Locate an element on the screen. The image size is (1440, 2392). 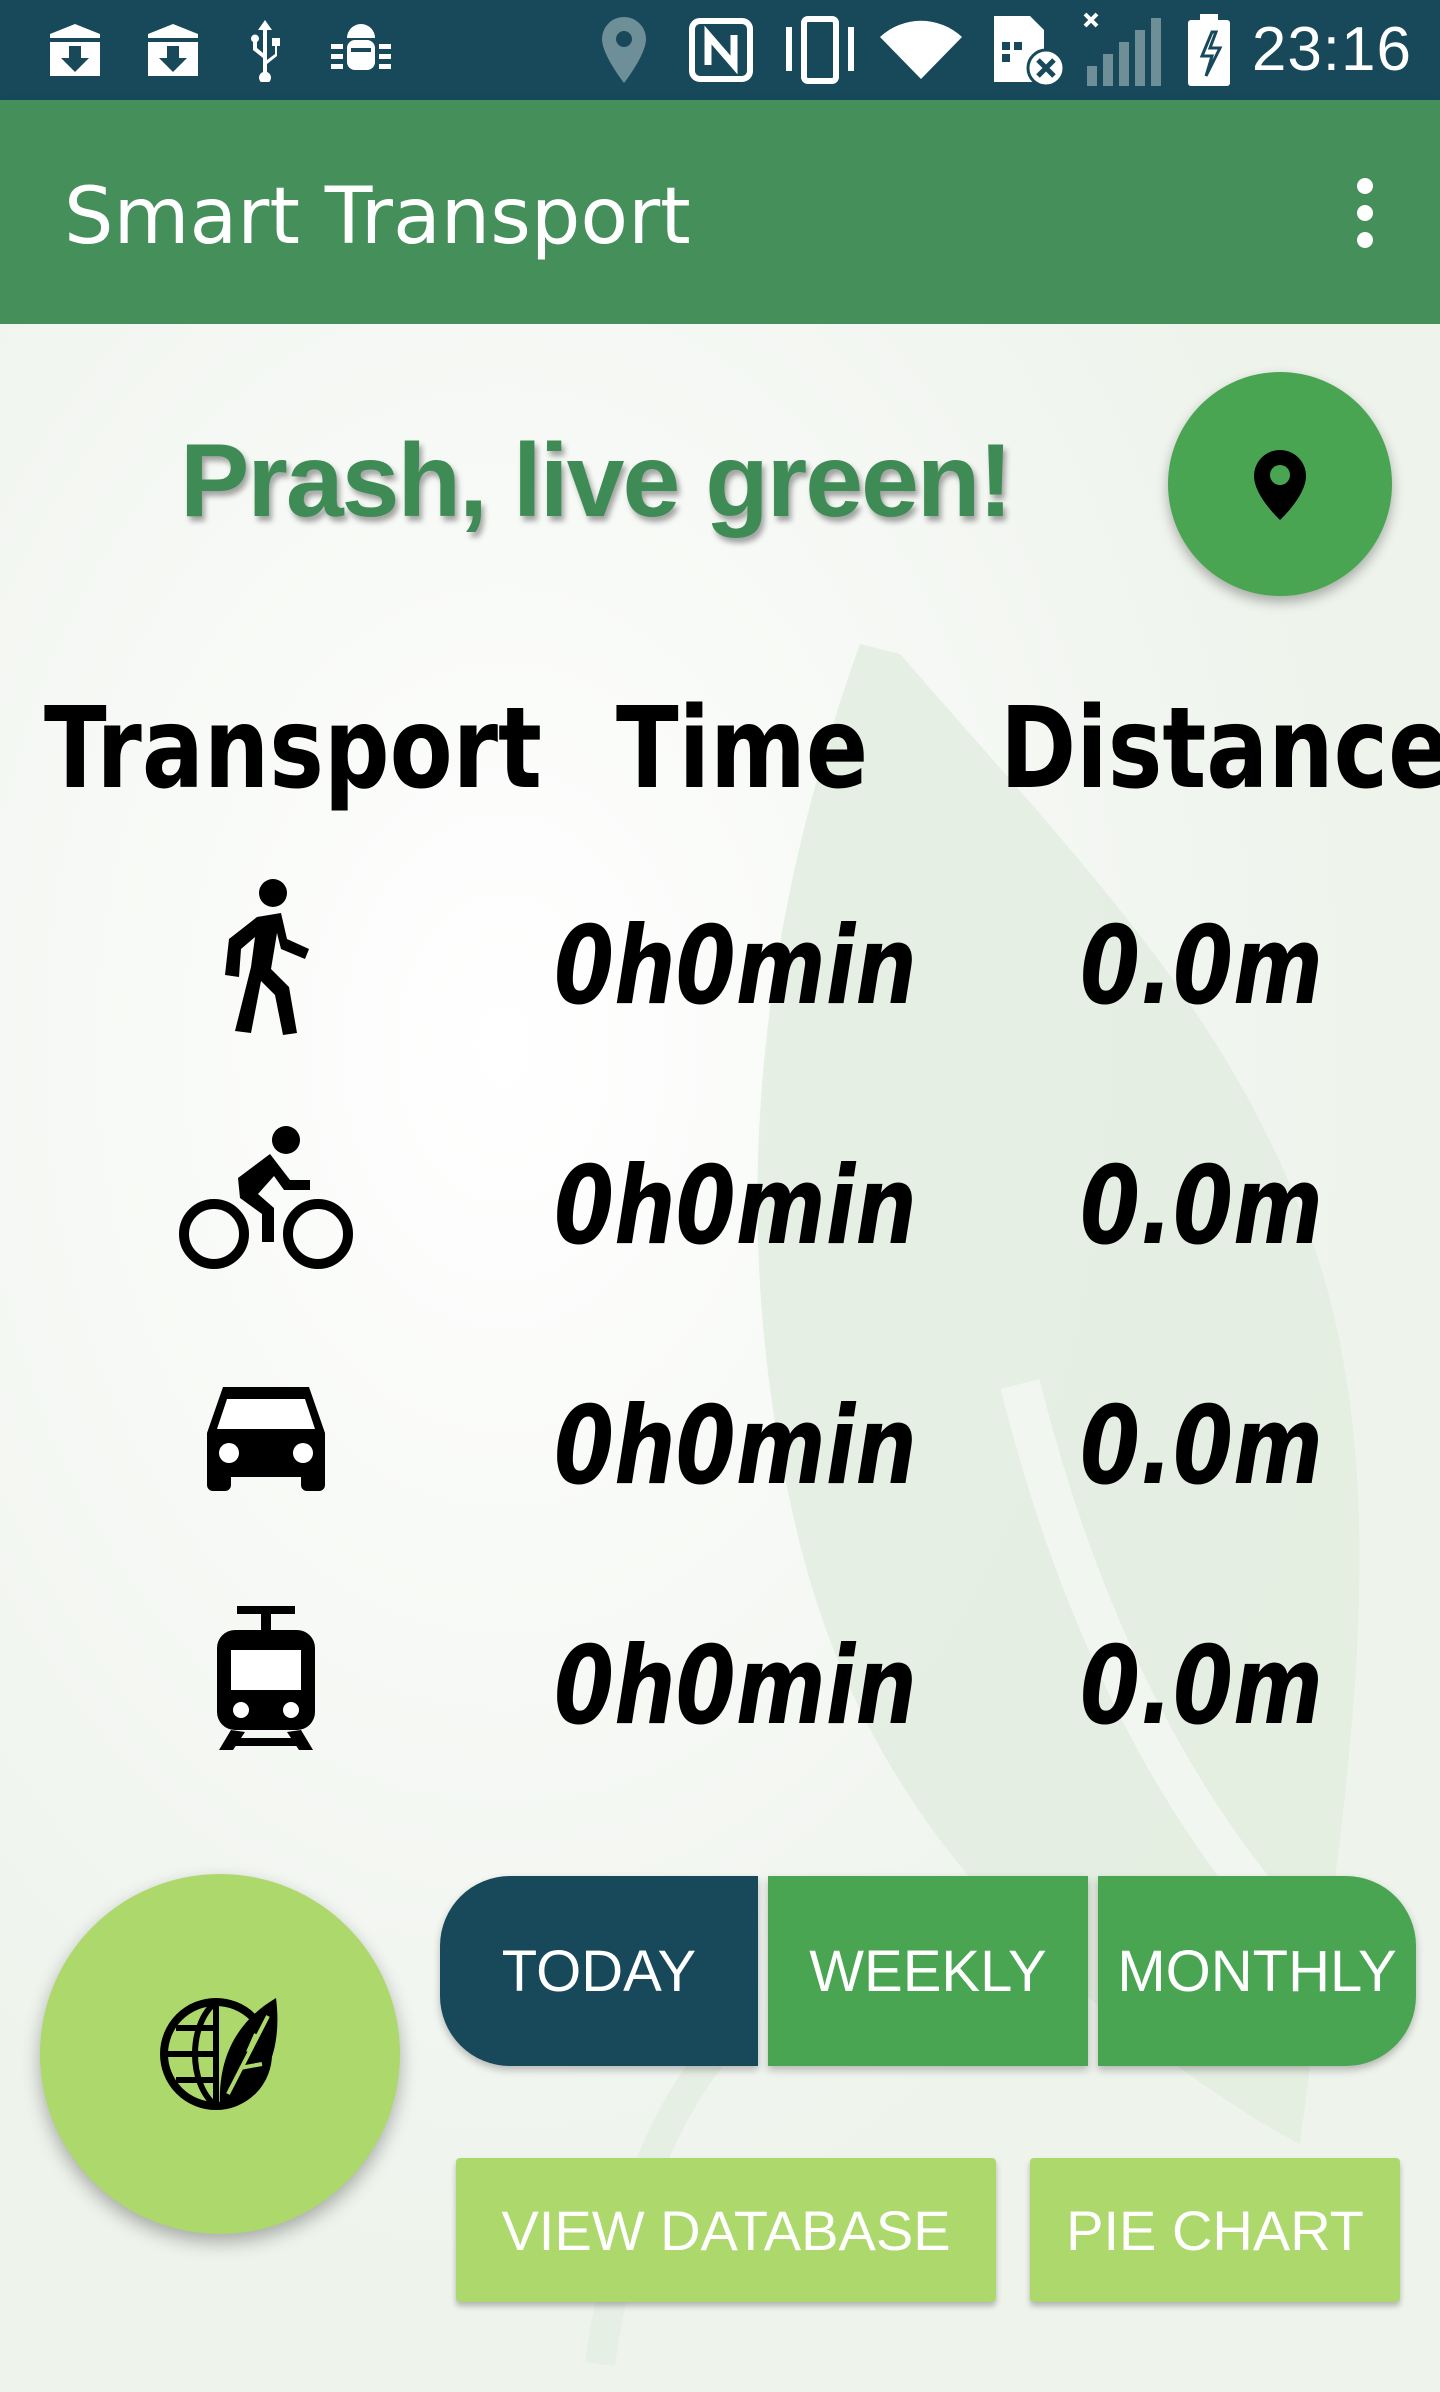
status-bar: 23:16 is located at coordinates (720, 50).